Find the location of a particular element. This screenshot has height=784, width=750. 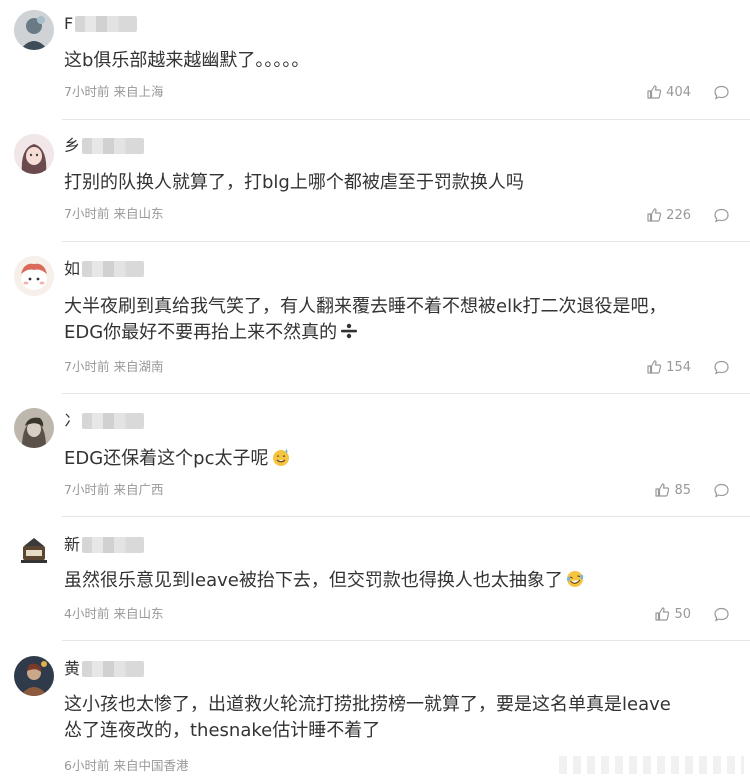

like-count: 154 is located at coordinates (678, 367).